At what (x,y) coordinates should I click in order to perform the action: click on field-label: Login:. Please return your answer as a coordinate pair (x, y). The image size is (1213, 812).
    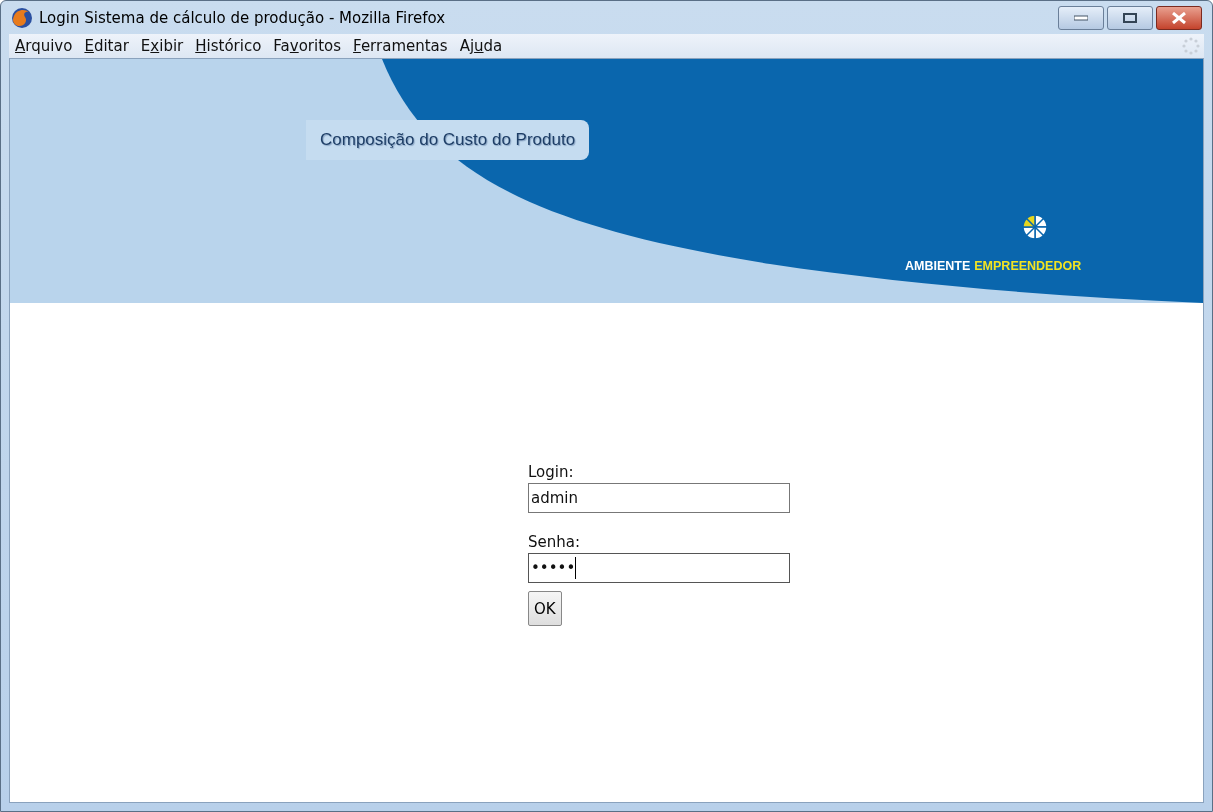
    Looking at the image, I should click on (551, 472).